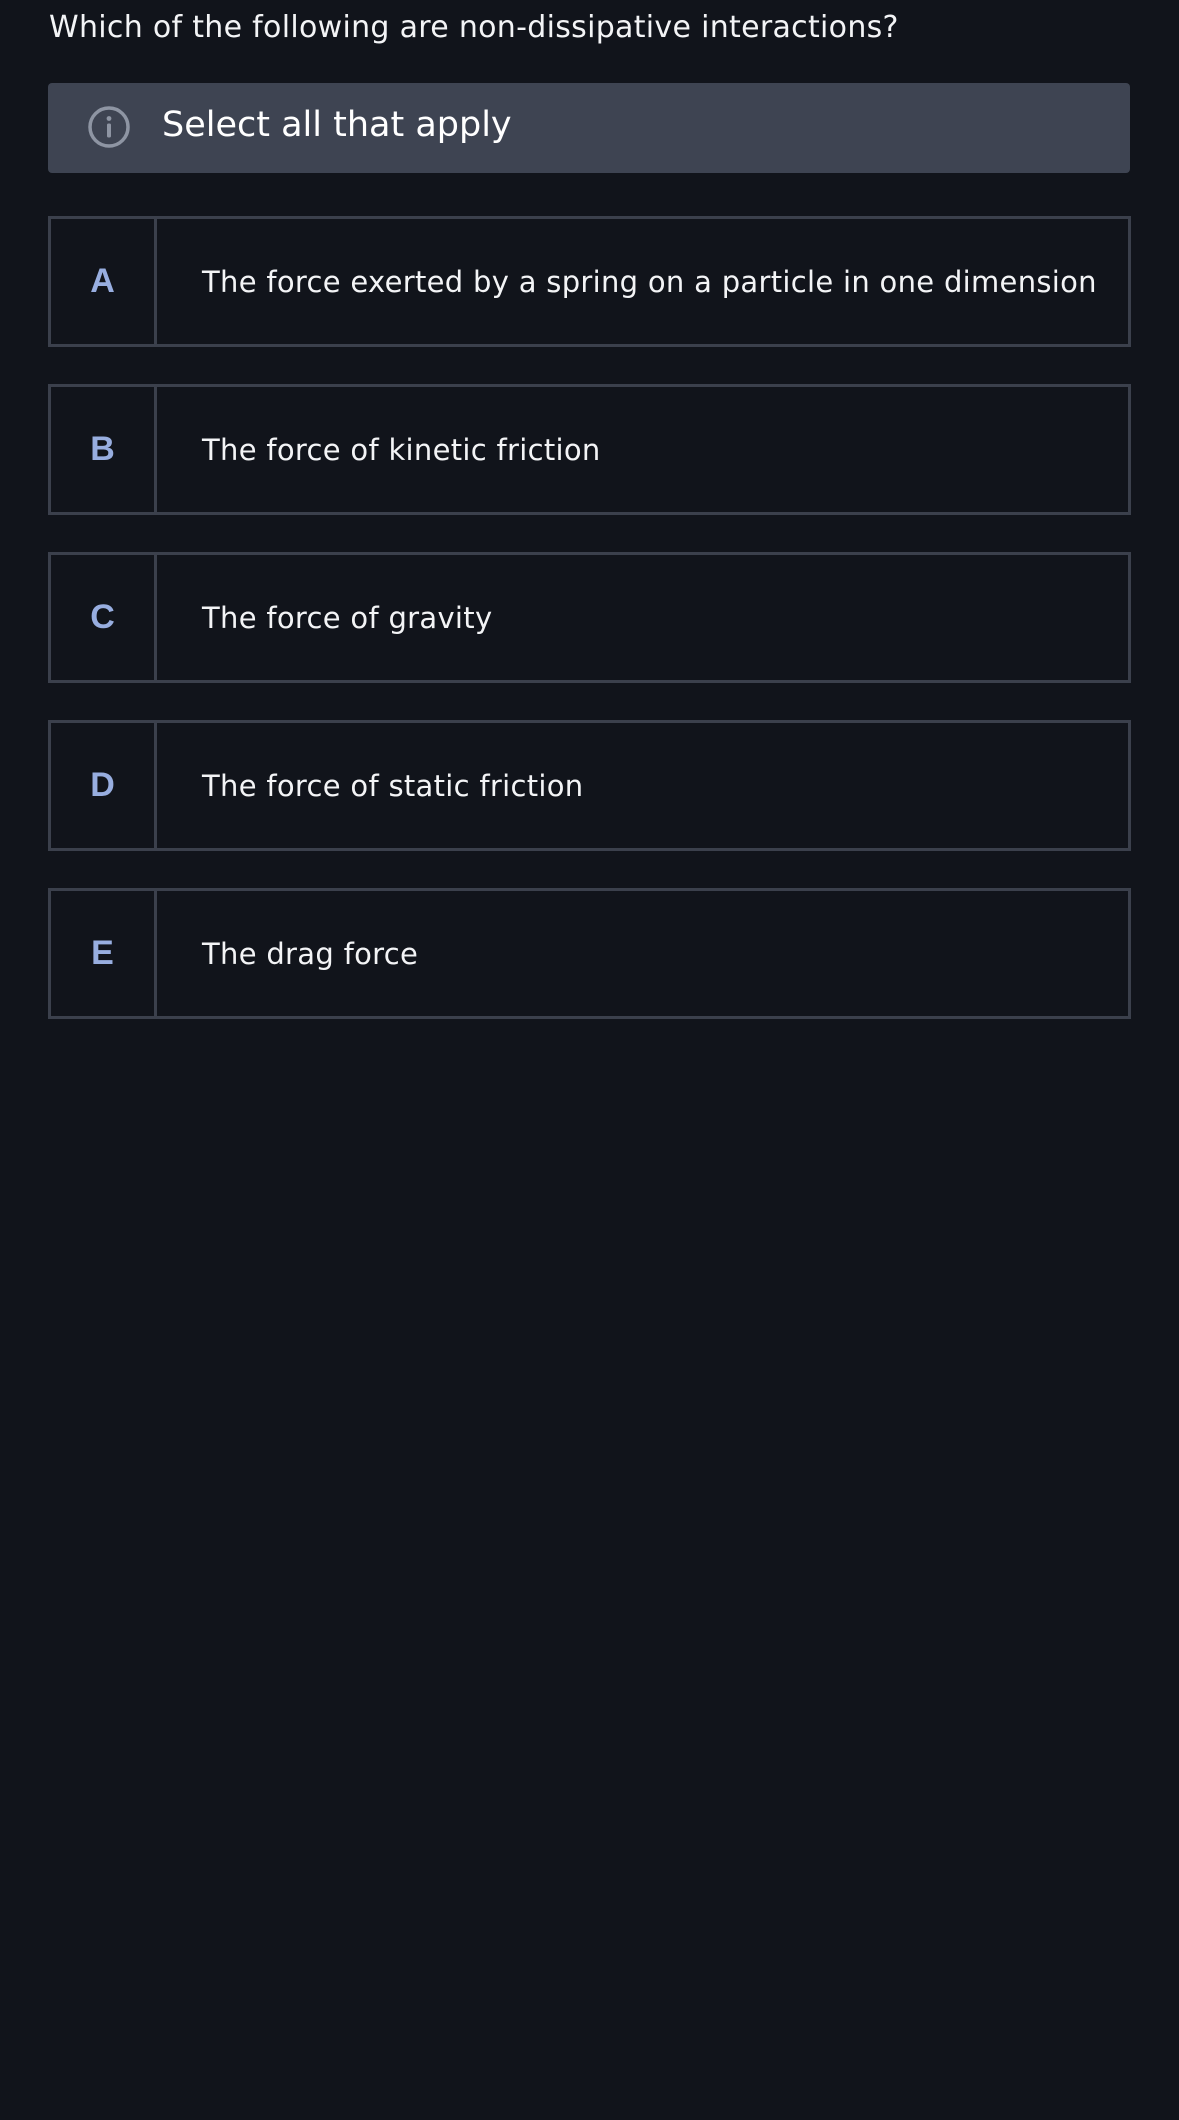 The image size is (1179, 2120). I want to click on option-e: E The drag force, so click(589, 953).